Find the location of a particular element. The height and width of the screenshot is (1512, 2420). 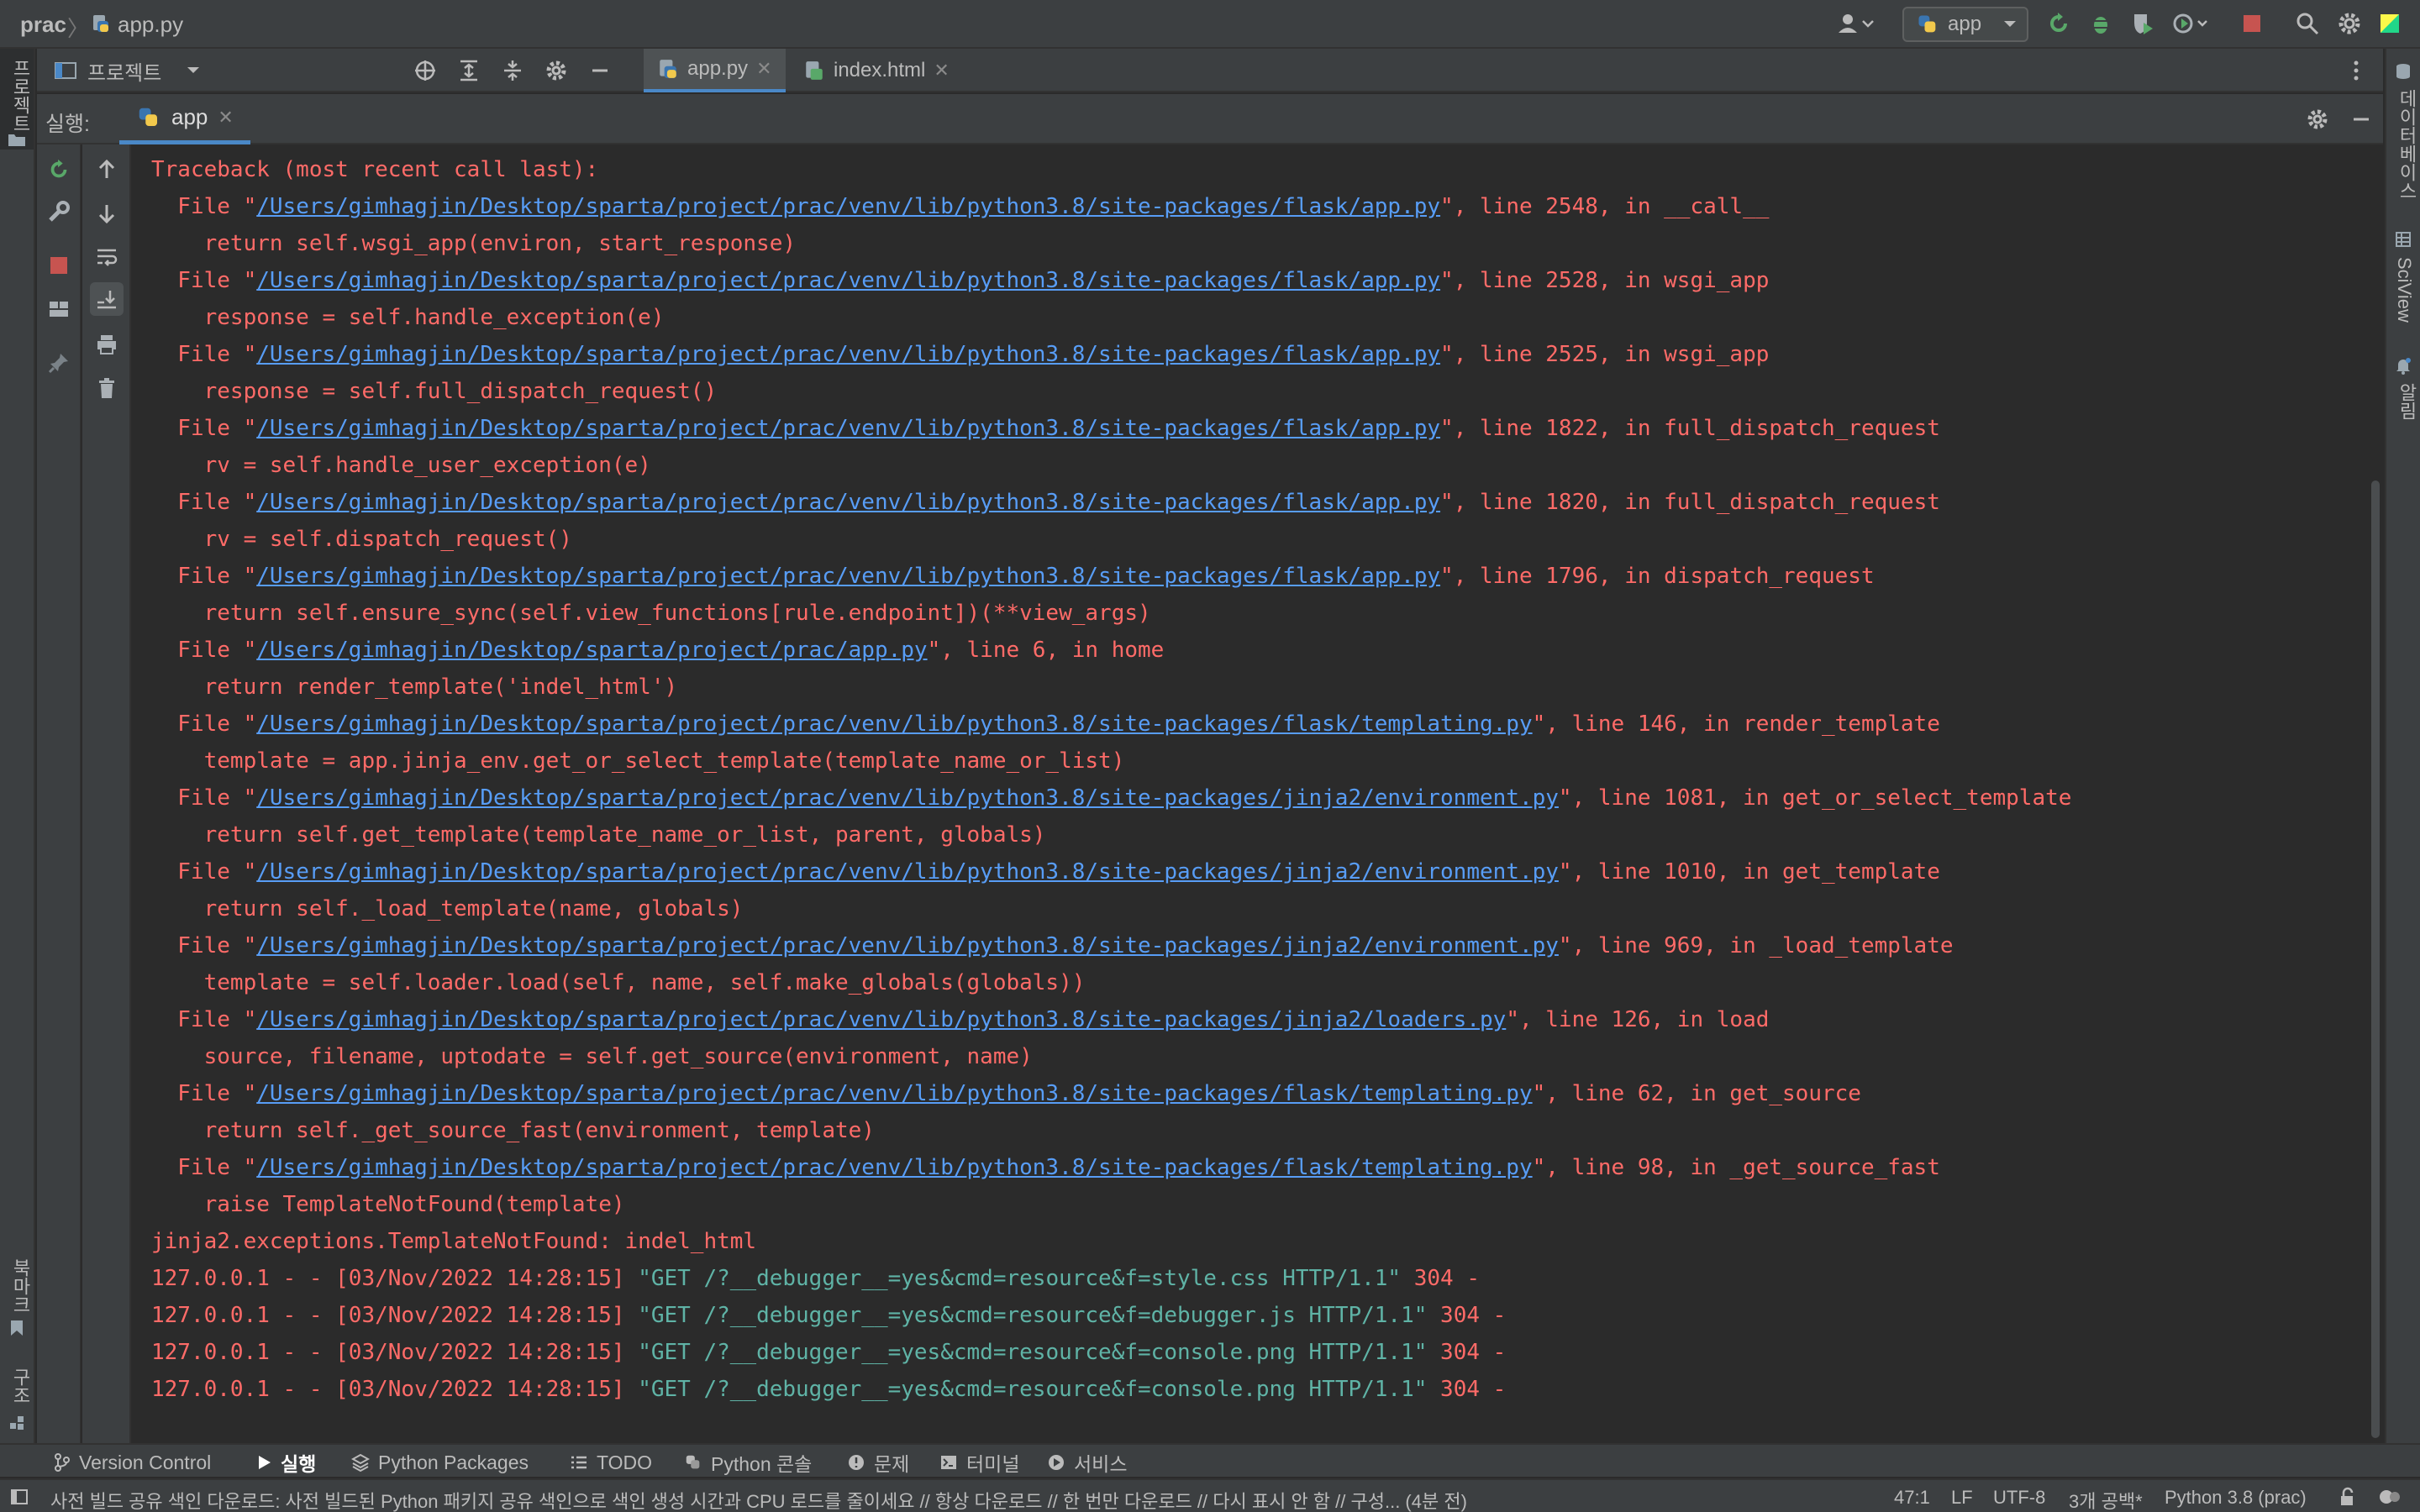

arrow-up-icon is located at coordinates (107, 169).